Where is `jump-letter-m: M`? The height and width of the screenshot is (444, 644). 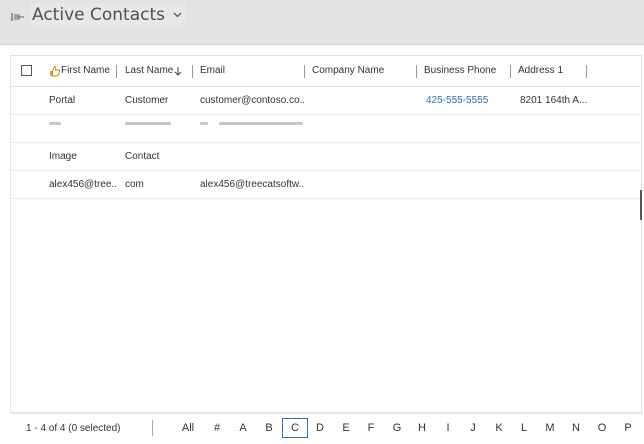 jump-letter-m: M is located at coordinates (550, 428).